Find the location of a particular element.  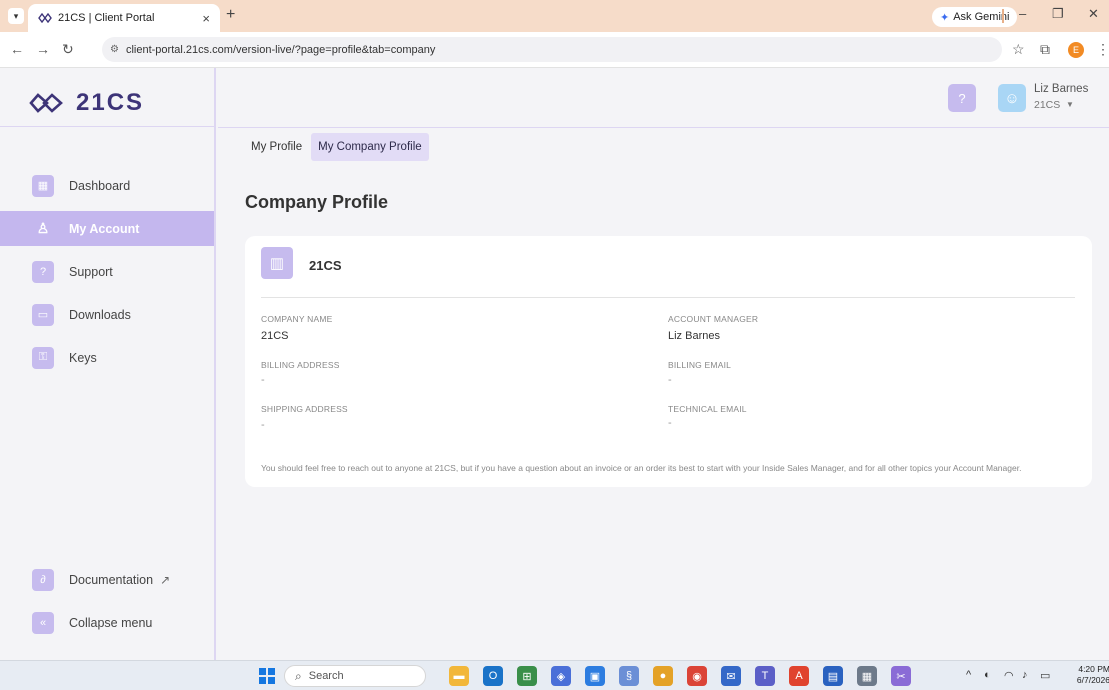

file-explorer-icon: ▬ is located at coordinates (459, 676).